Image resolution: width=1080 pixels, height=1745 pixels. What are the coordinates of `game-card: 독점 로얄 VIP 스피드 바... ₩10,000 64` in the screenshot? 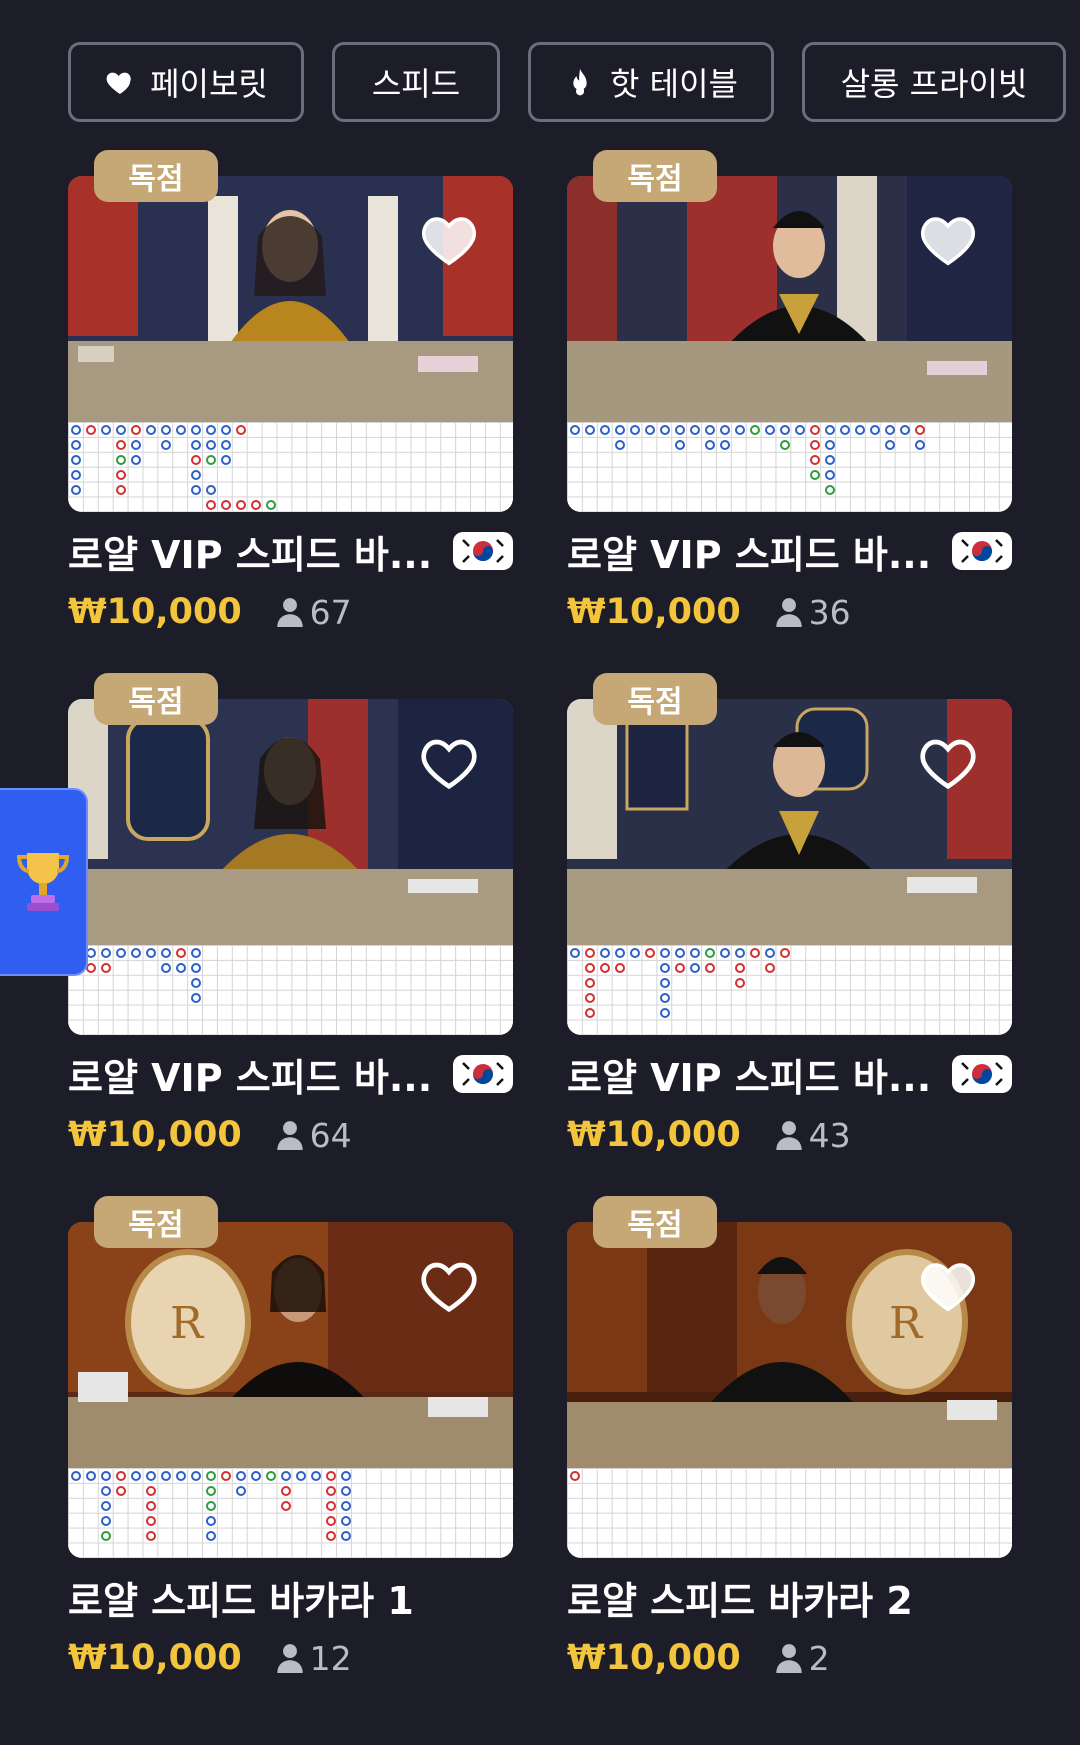 It's located at (290, 947).